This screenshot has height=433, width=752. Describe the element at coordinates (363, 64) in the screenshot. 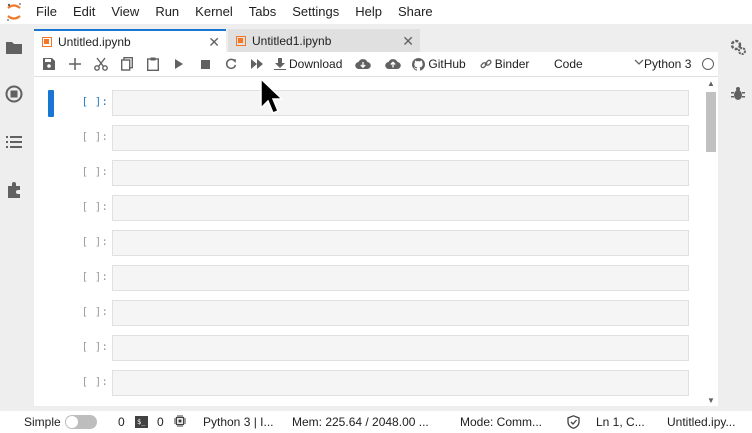

I see `cloud-download-icon` at that location.